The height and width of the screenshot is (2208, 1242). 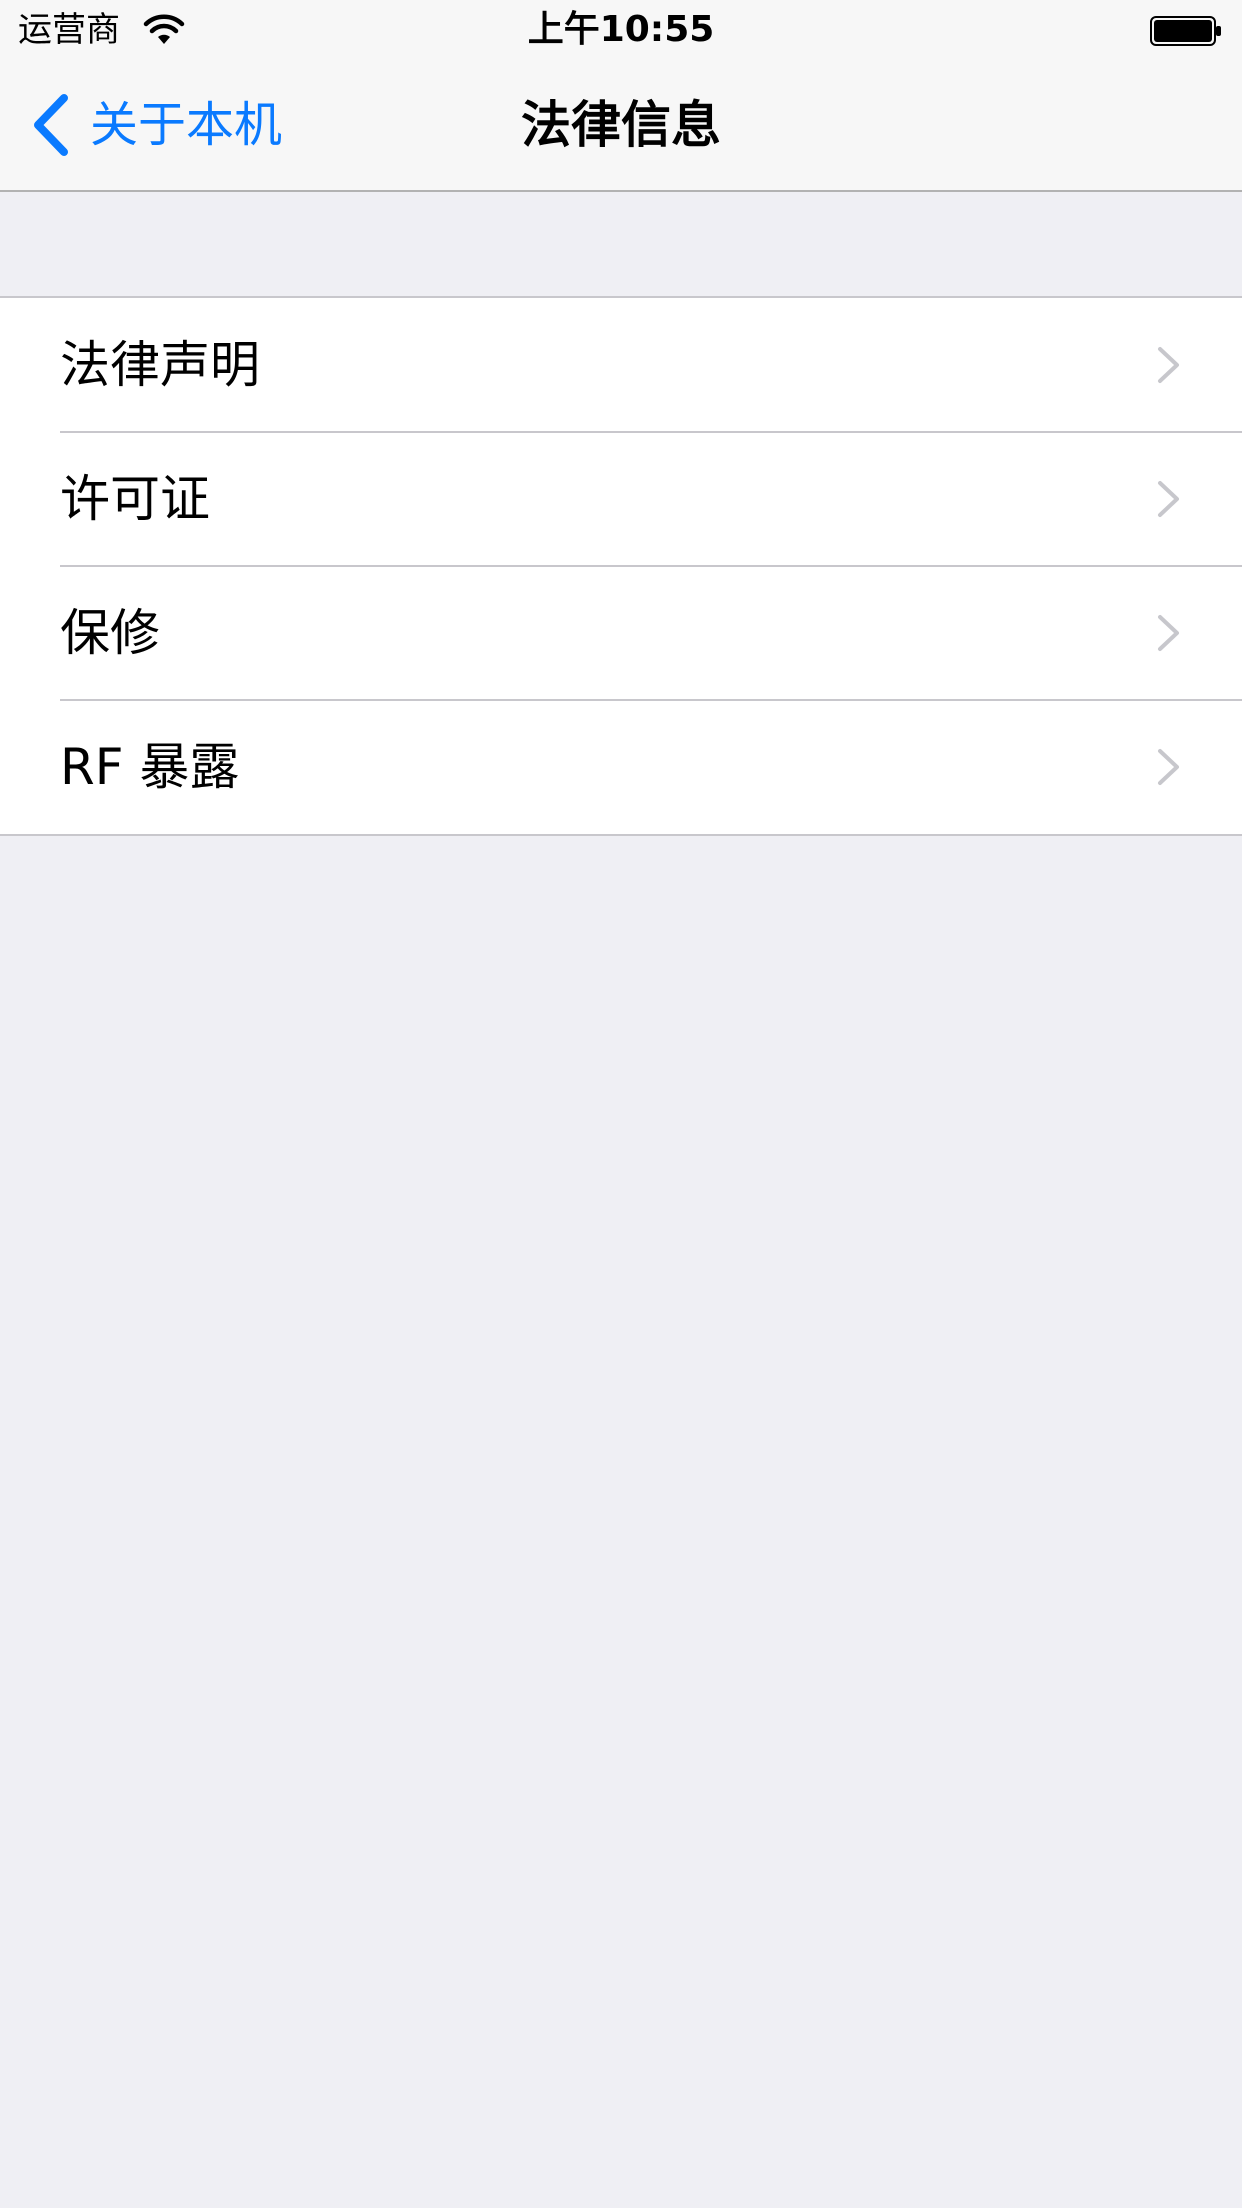 I want to click on battery-icon, so click(x=1185, y=31).